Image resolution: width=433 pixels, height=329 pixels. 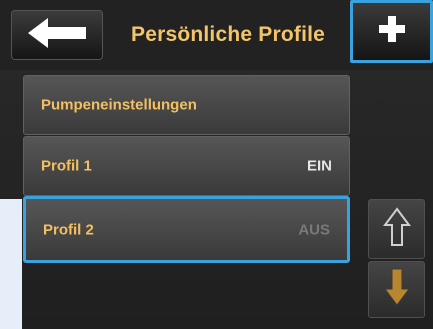 I want to click on status-badge: AUS, so click(x=314, y=229).